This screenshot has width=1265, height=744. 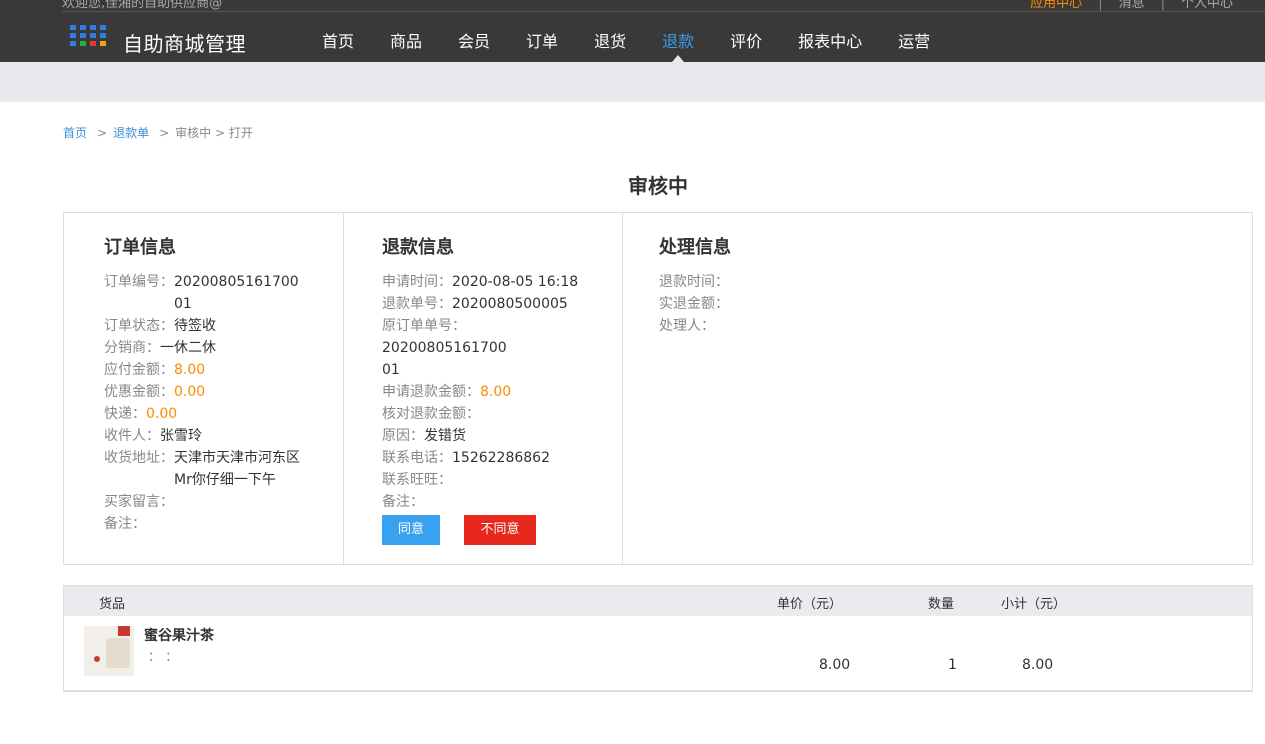 What do you see at coordinates (694, 304) in the screenshot?
I see `actual-amount-label: 实退金额：` at bounding box center [694, 304].